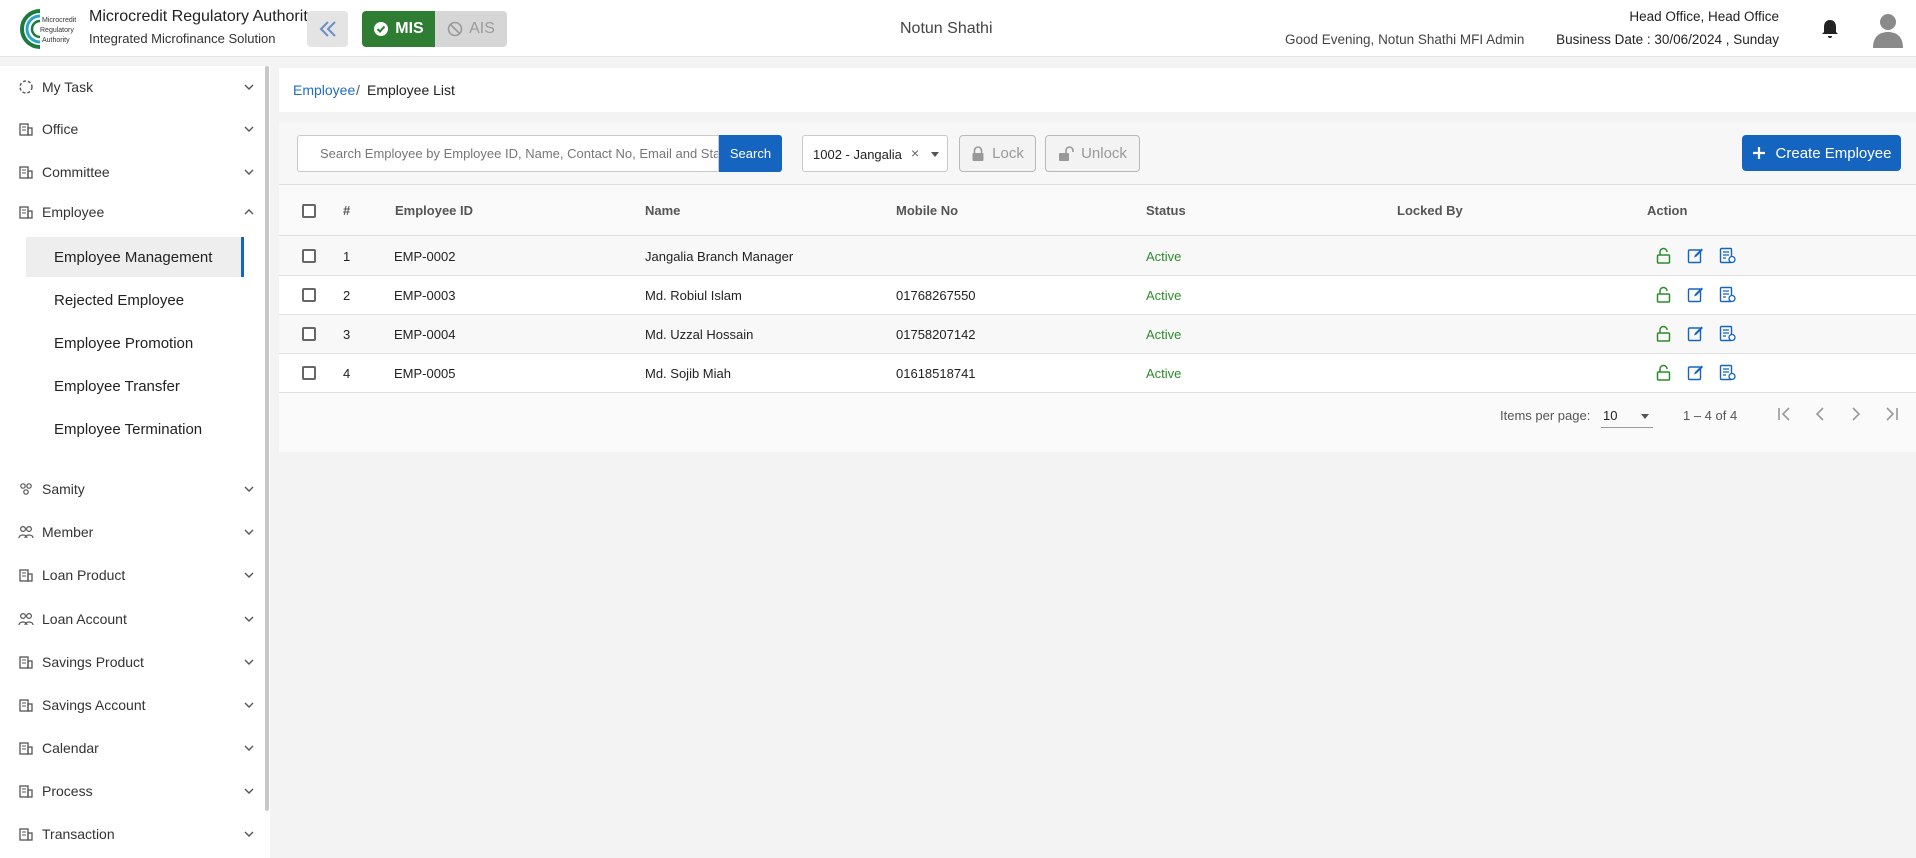  Describe the element at coordinates (70, 748) in the screenshot. I see `sidebar-item-label: Calendar` at that location.